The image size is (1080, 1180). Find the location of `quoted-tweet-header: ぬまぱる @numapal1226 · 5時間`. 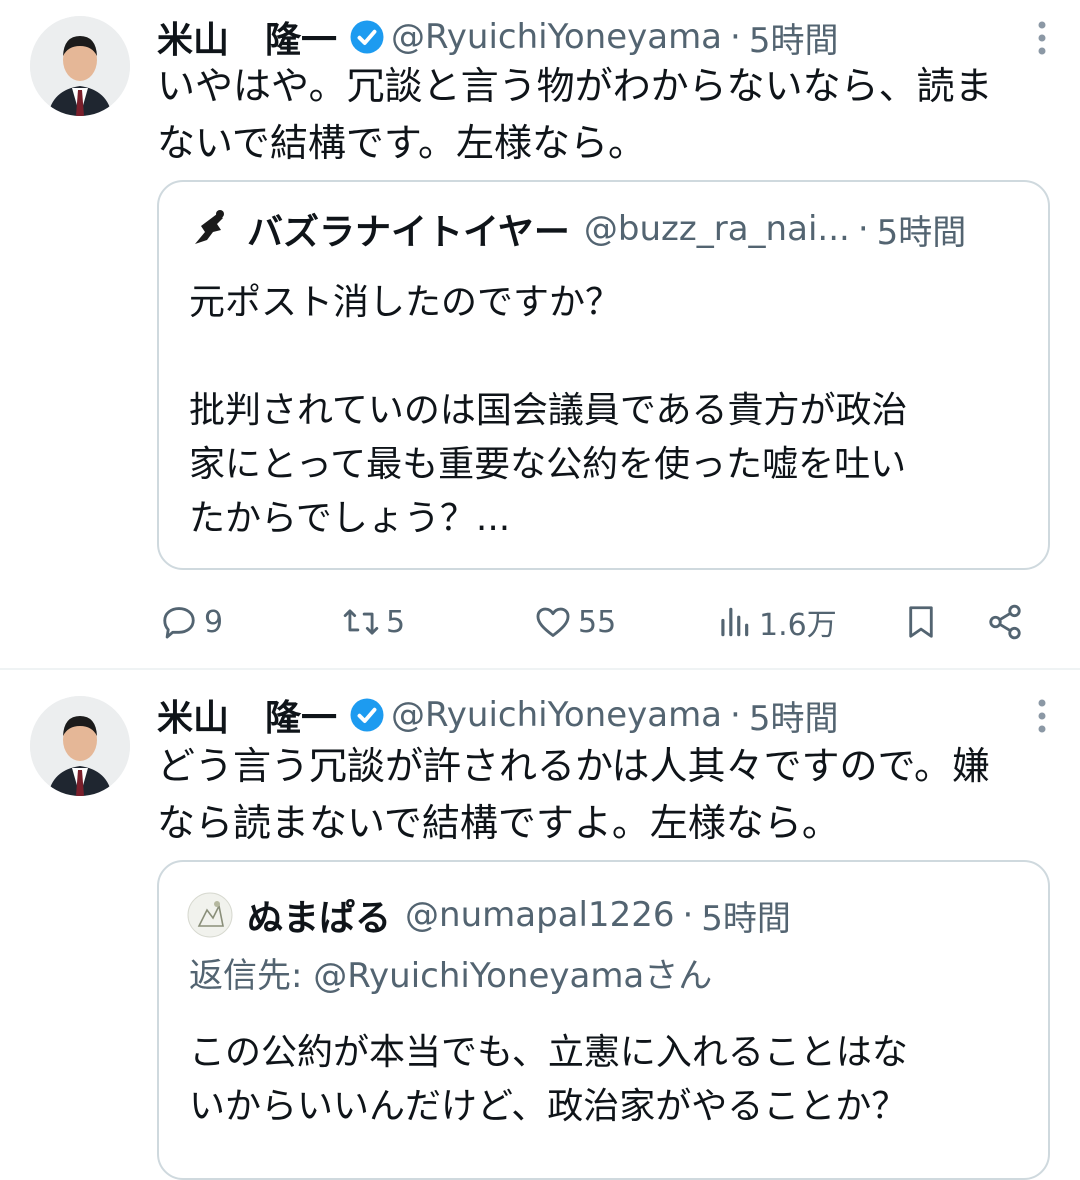

quoted-tweet-header: ぬまぱる @numapal1226 · 5時間 is located at coordinates (607, 915).